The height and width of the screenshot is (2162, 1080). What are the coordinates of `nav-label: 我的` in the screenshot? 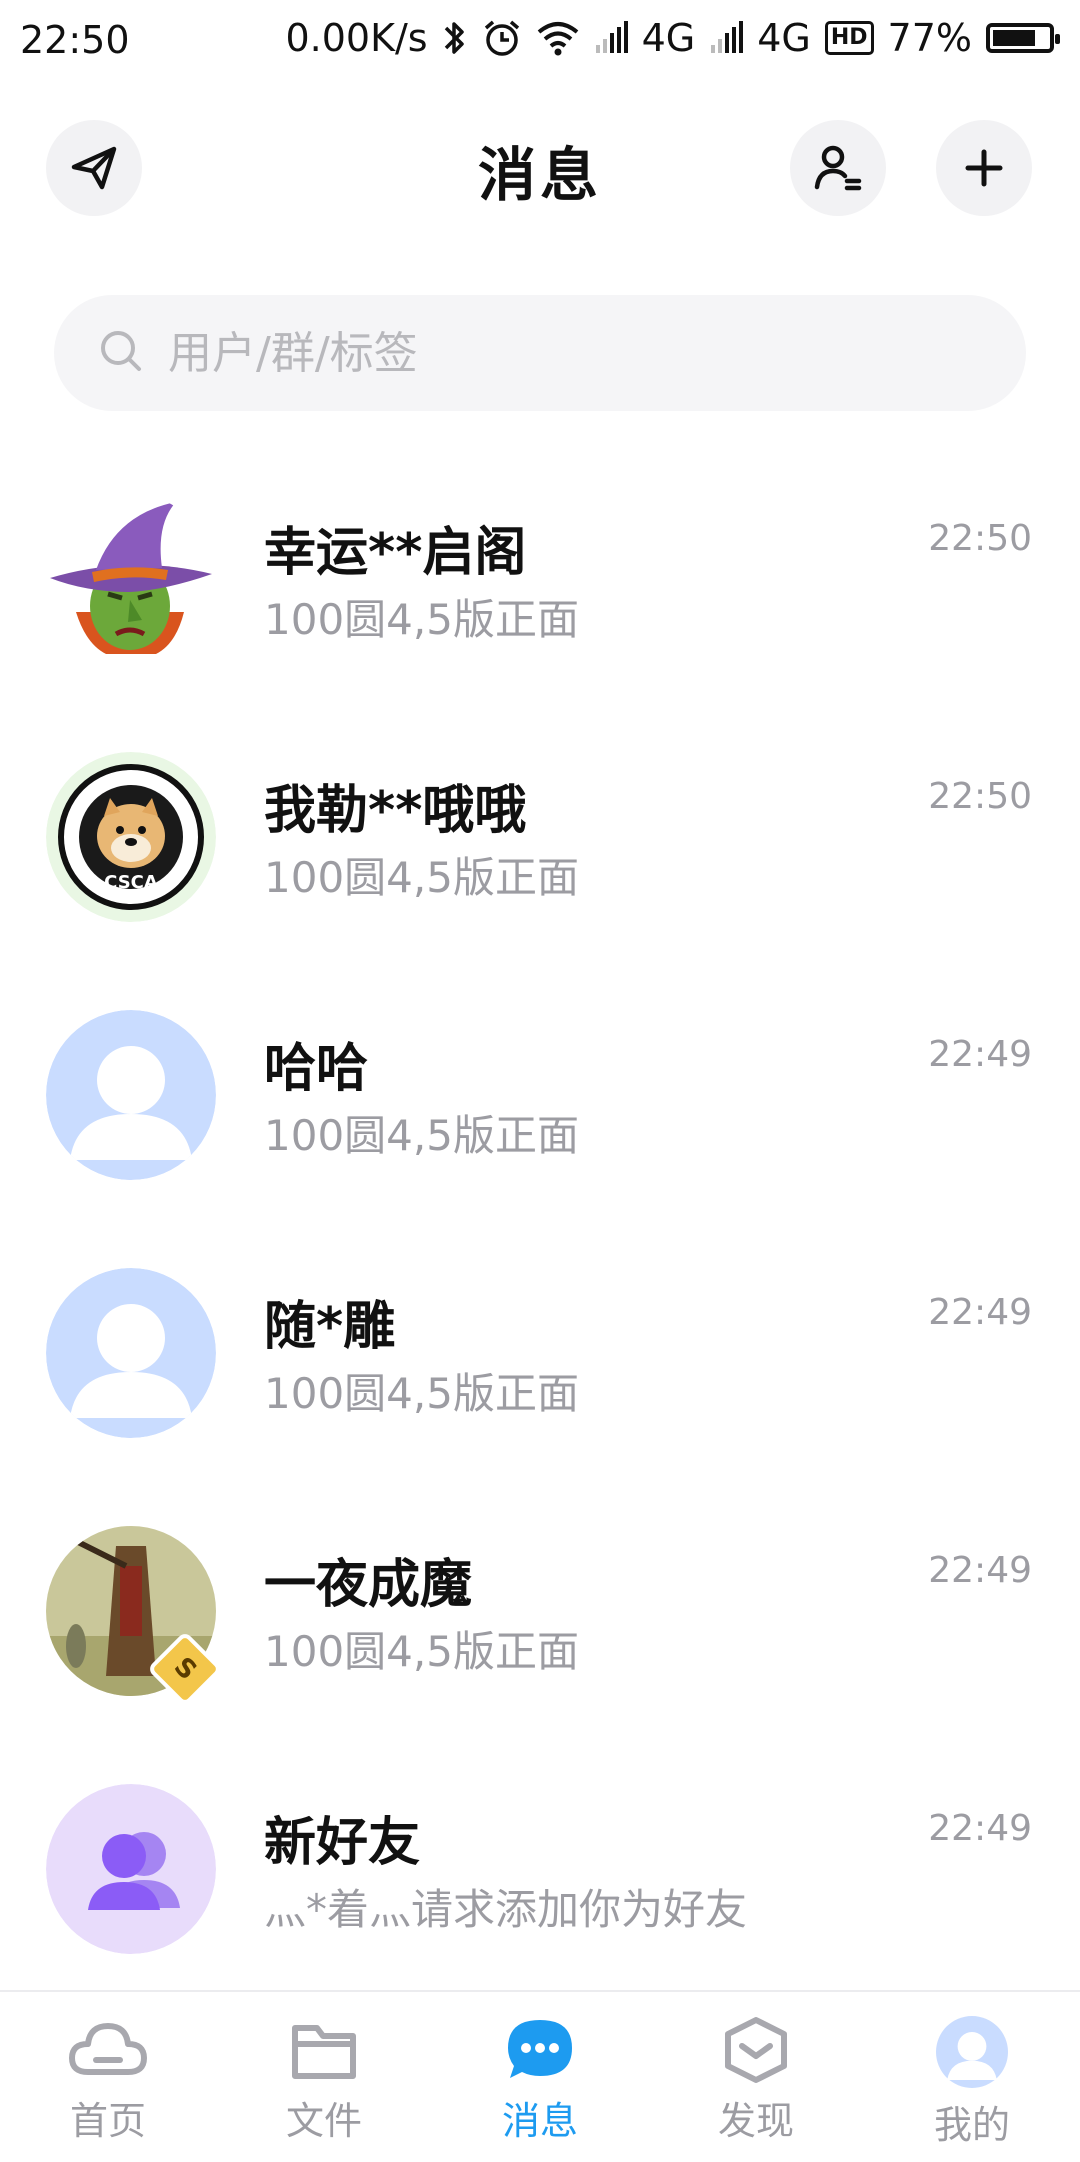 It's located at (971, 2125).